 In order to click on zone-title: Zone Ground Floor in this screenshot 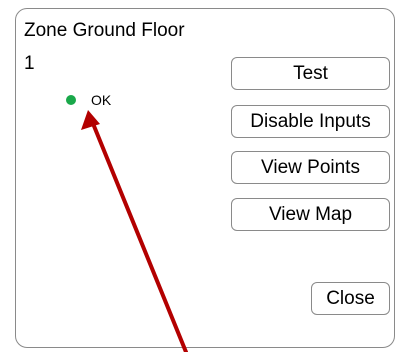, I will do `click(104, 30)`.